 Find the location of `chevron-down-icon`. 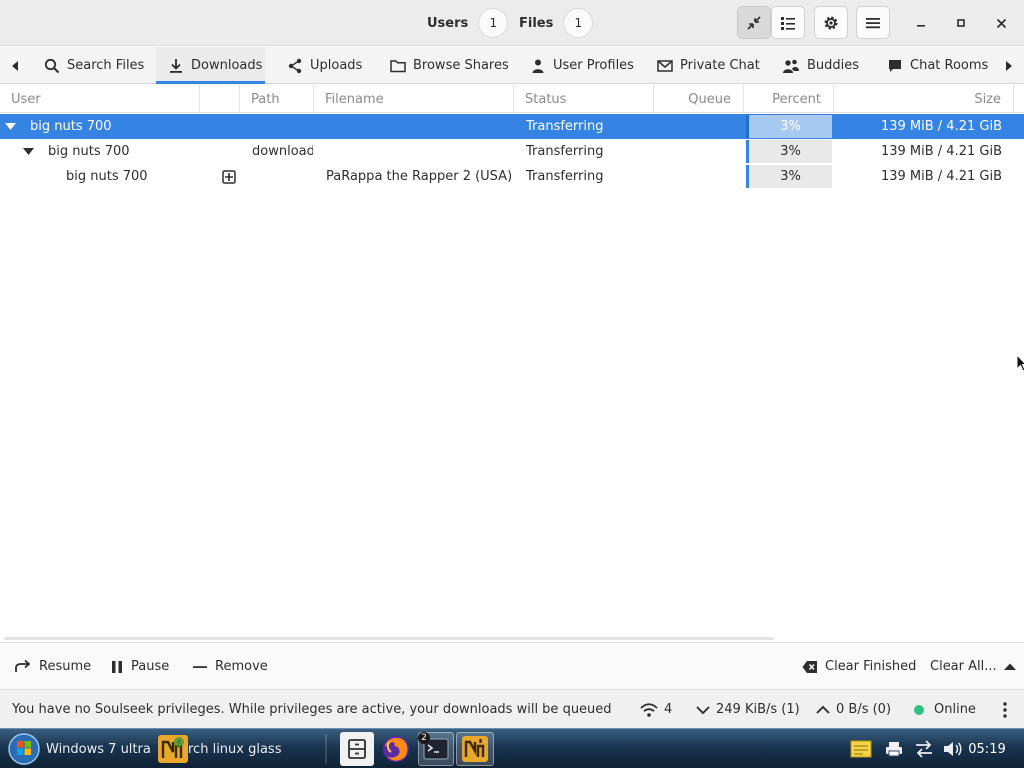

chevron-down-icon is located at coordinates (703, 710).